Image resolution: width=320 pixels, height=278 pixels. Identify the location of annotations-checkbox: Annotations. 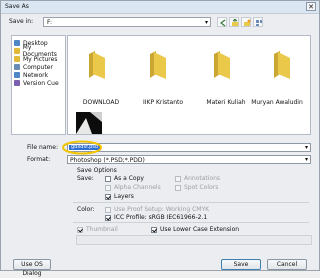
(197, 178).